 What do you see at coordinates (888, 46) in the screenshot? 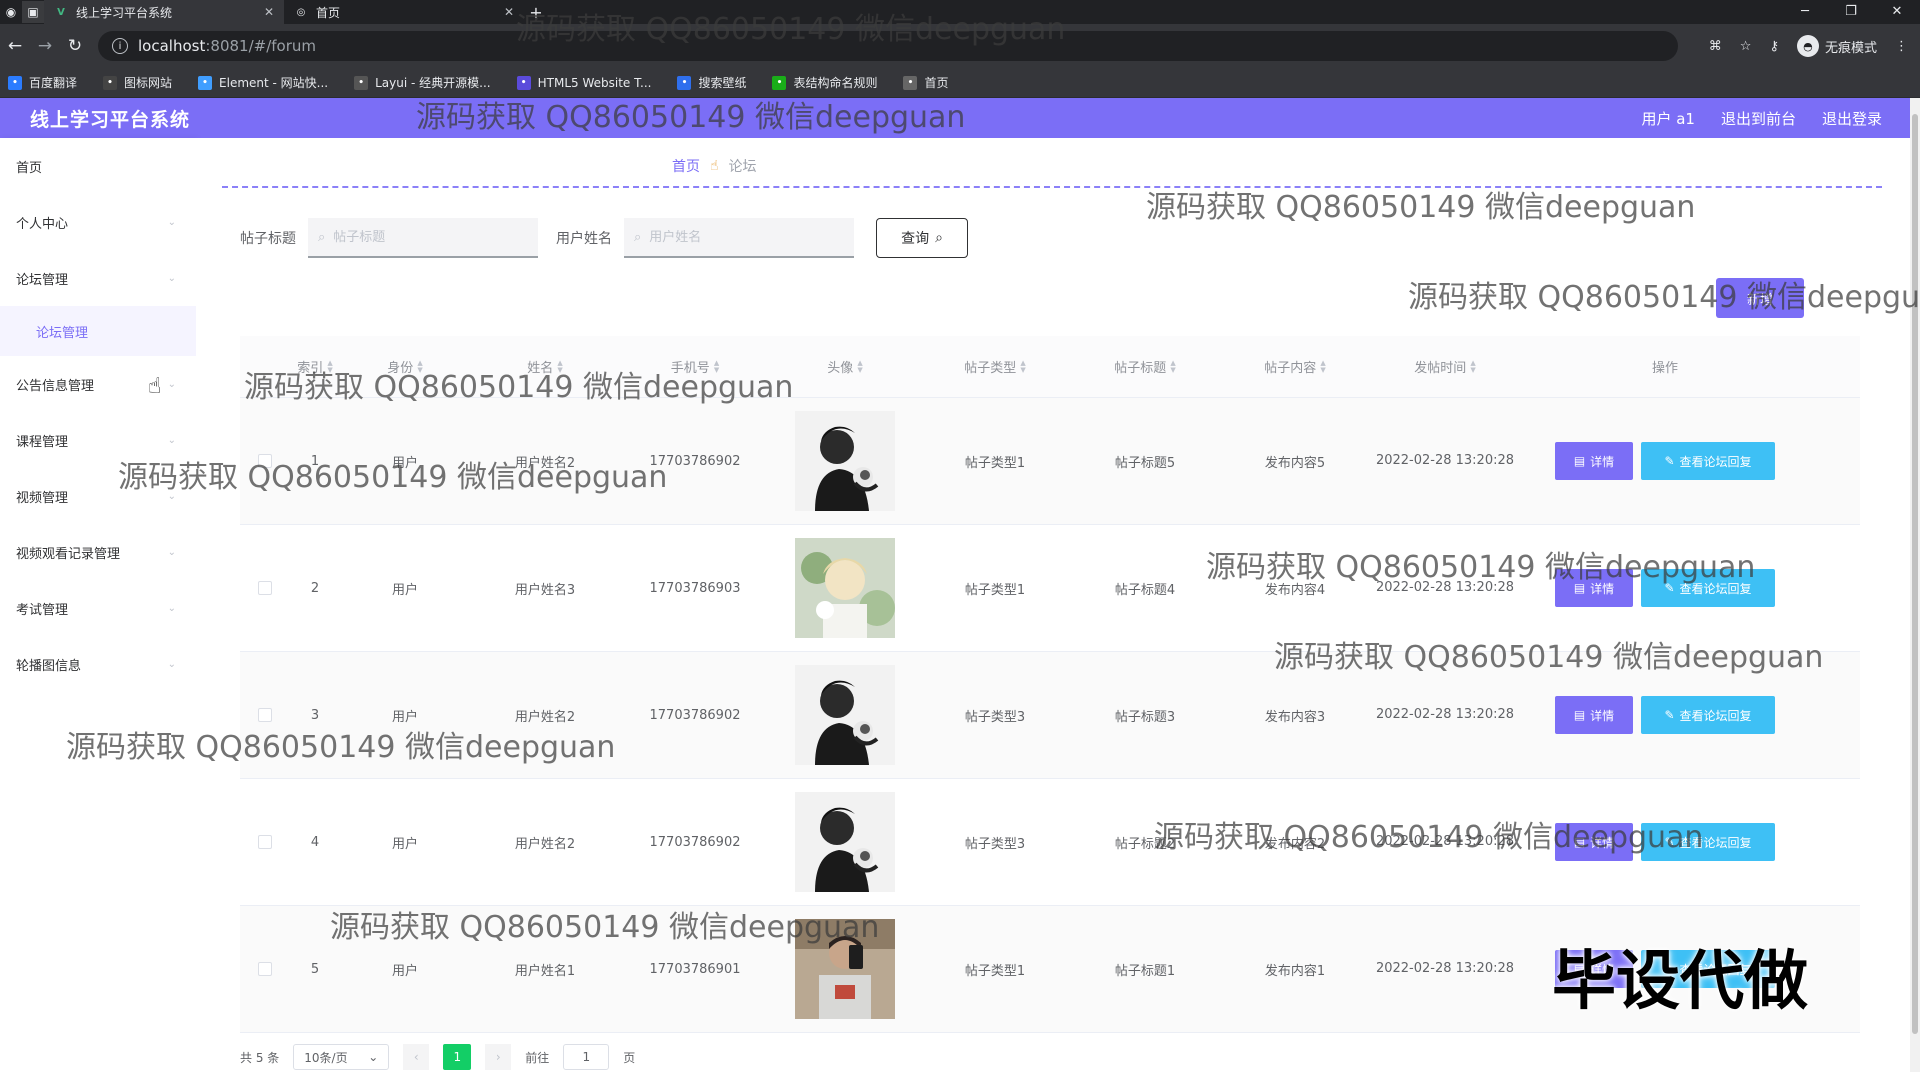
I see `url-field: i localhost:8081/#/forum` at bounding box center [888, 46].